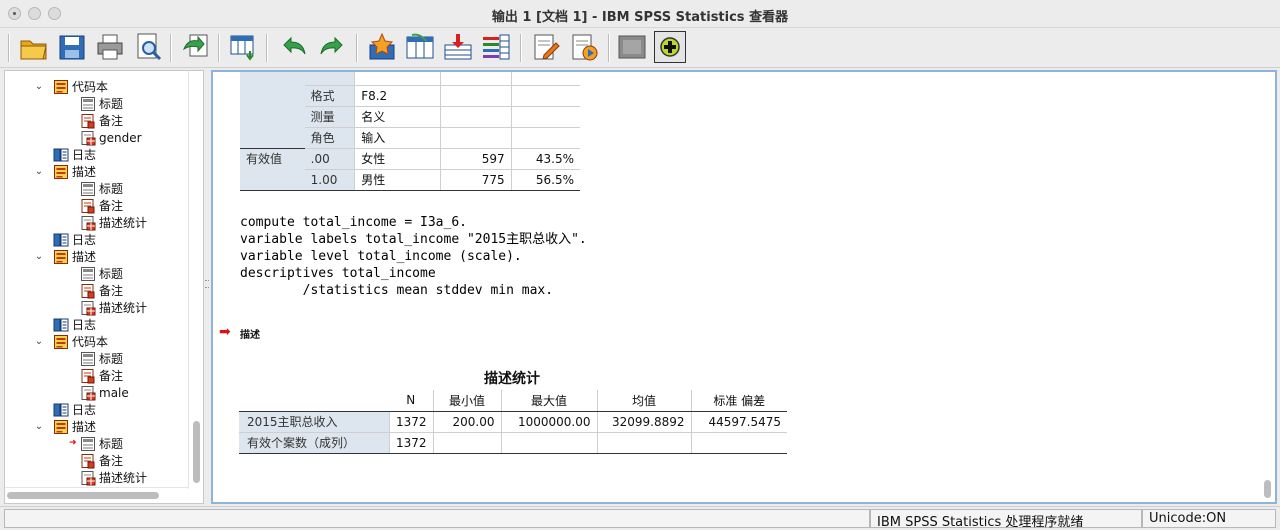 This screenshot has height=530, width=1280. I want to click on insert-heading-button, so click(420, 47).